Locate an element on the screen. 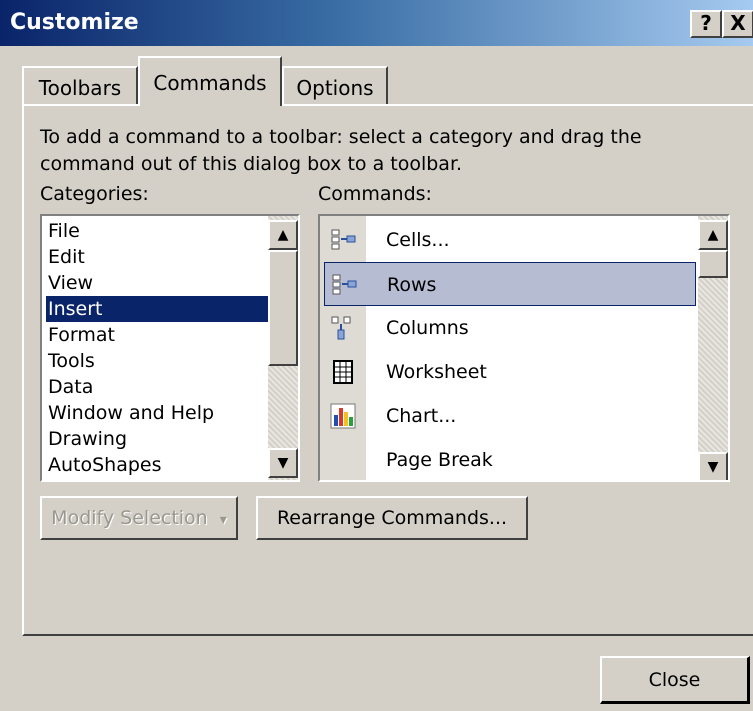 The image size is (753, 711). commands-label: Commands: is located at coordinates (375, 194).